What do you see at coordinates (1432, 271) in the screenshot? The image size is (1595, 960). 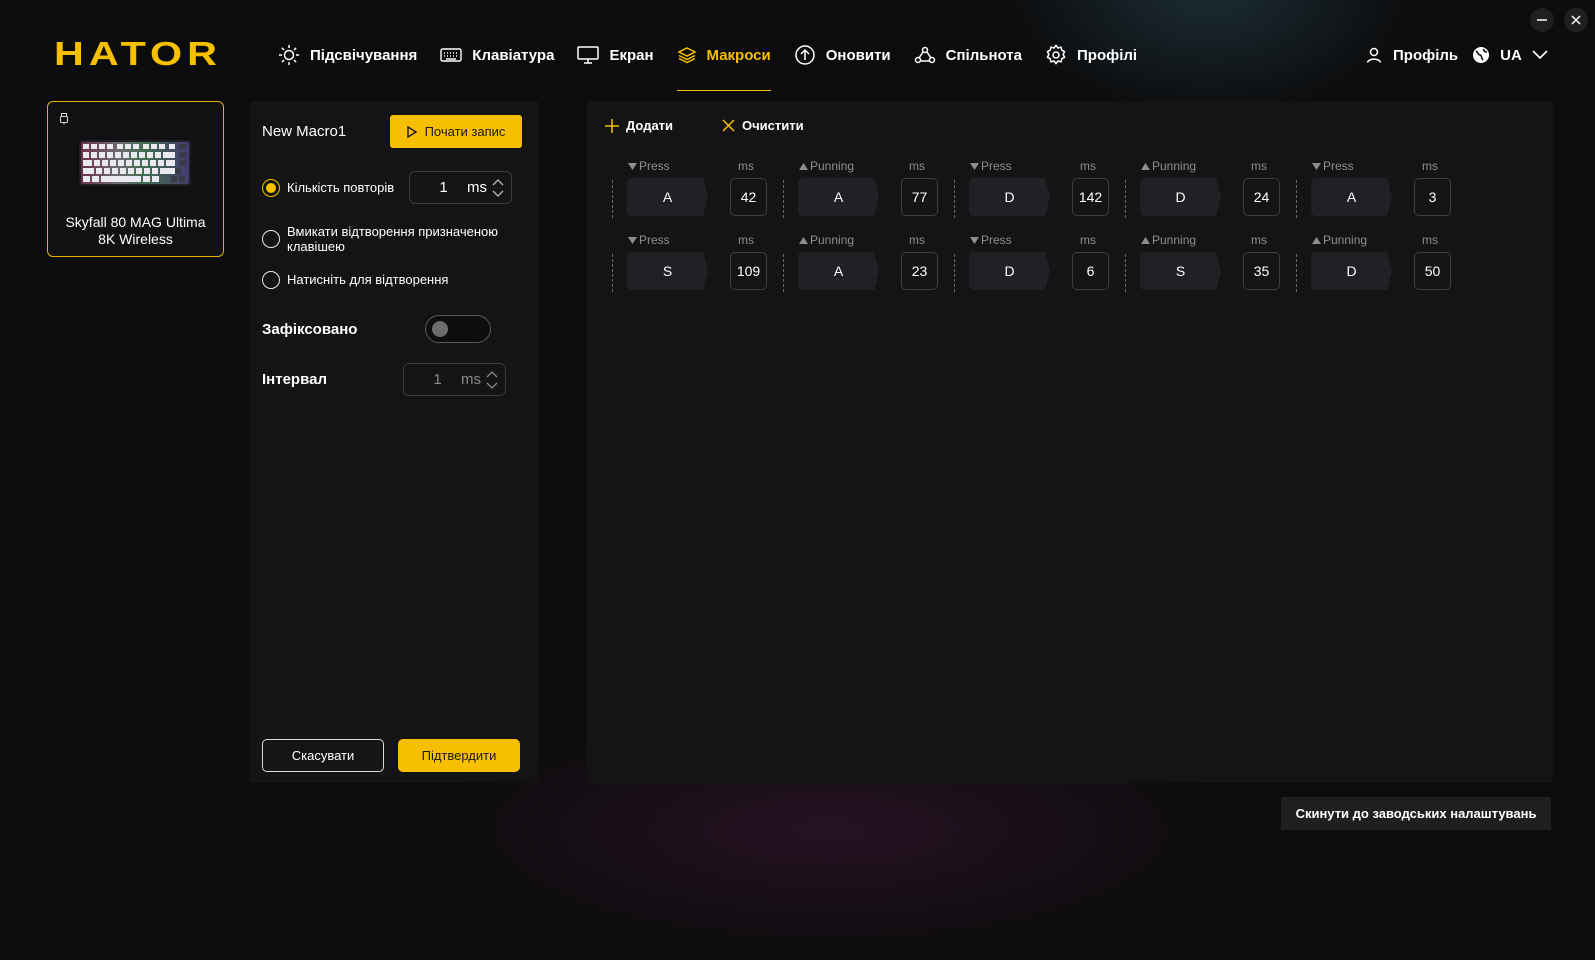 I see `event-delay-input: 50` at bounding box center [1432, 271].